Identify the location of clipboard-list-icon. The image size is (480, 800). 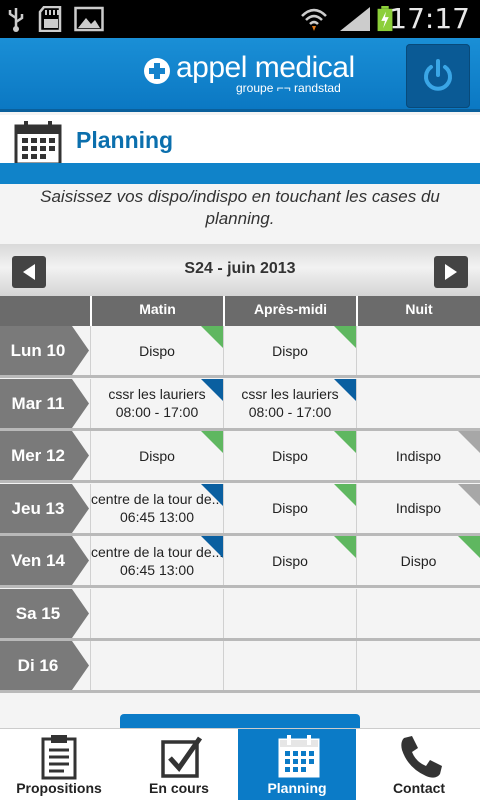
(59, 757).